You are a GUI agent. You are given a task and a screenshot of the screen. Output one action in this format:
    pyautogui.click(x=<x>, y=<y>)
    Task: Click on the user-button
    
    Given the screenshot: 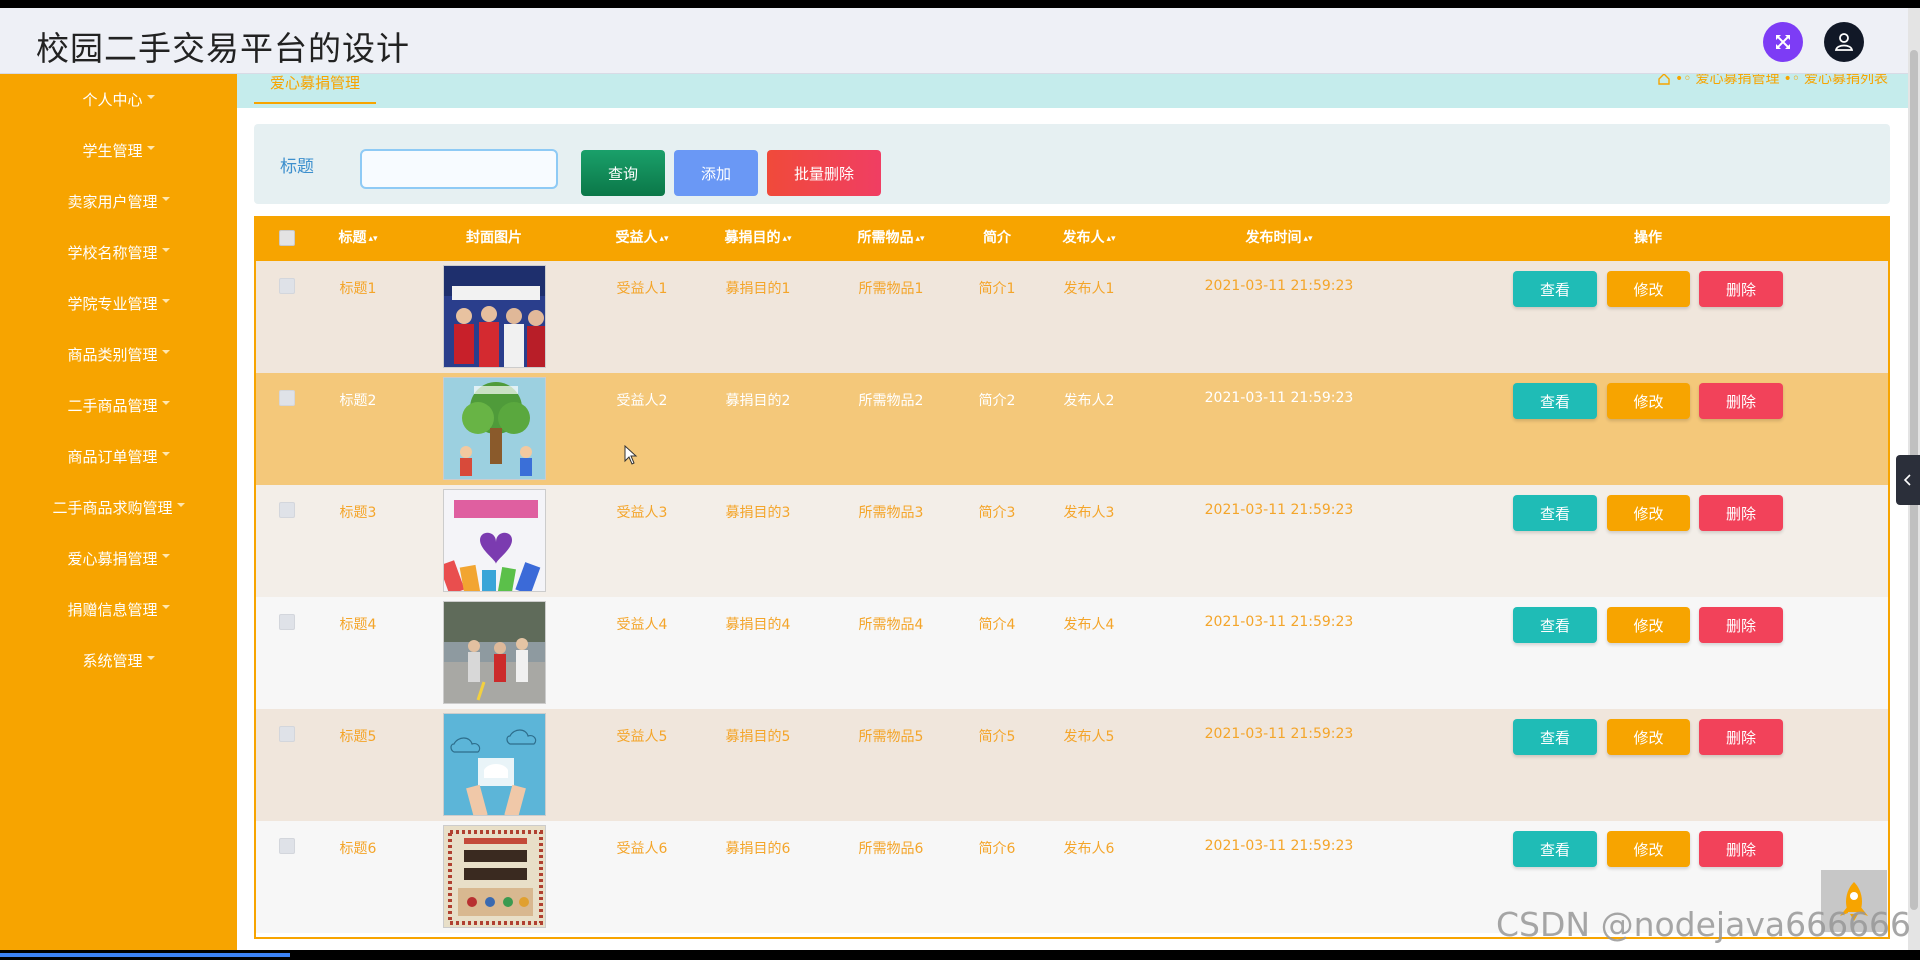 What is the action you would take?
    pyautogui.click(x=1844, y=42)
    